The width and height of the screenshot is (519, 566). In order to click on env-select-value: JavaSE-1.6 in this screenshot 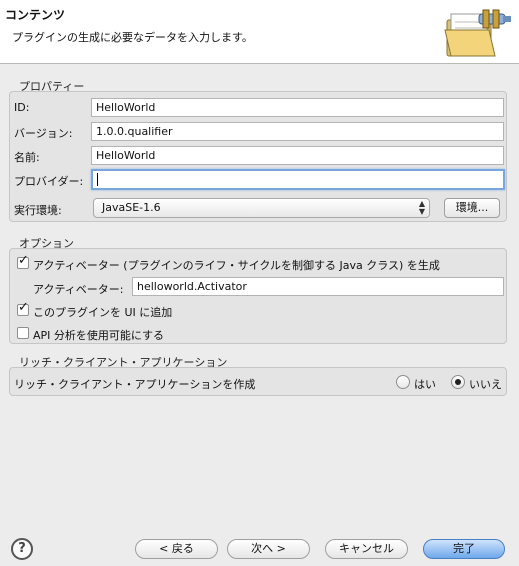, I will do `click(131, 207)`.